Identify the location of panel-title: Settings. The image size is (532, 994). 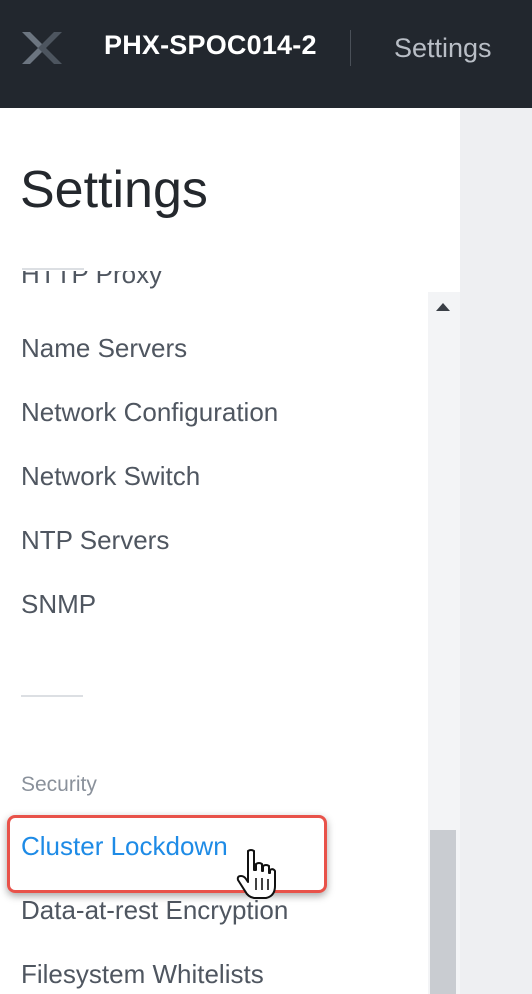
(114, 190).